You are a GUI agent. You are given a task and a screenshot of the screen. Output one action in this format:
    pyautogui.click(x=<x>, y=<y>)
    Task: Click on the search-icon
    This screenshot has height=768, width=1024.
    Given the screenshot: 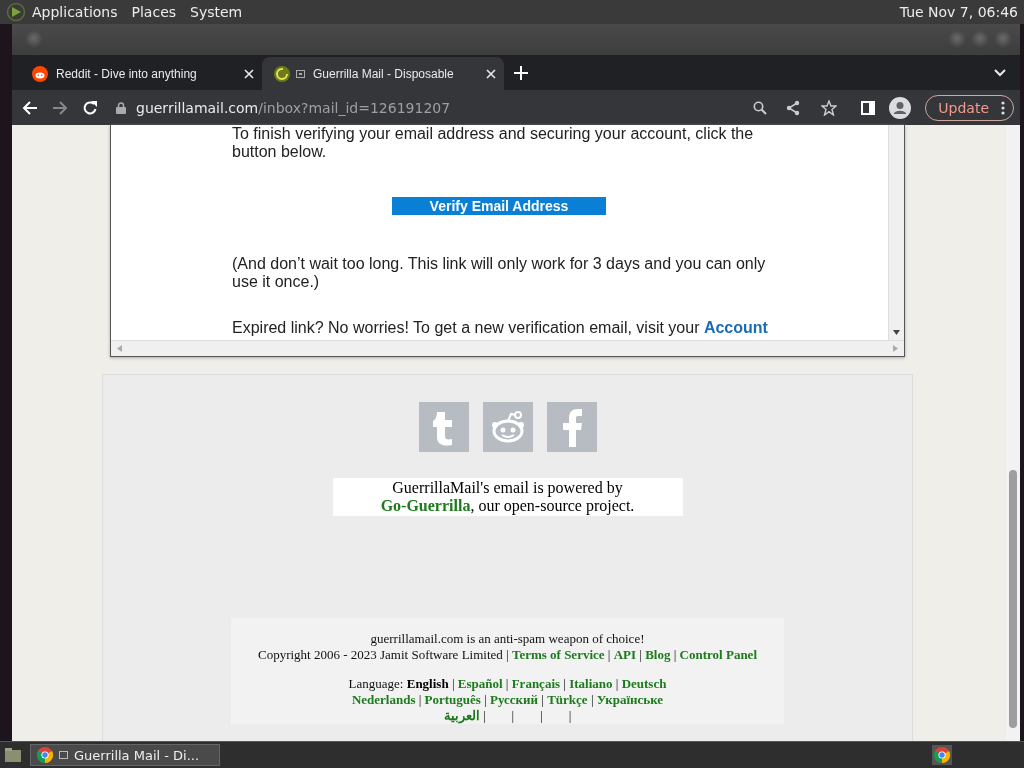 What is the action you would take?
    pyautogui.click(x=760, y=107)
    